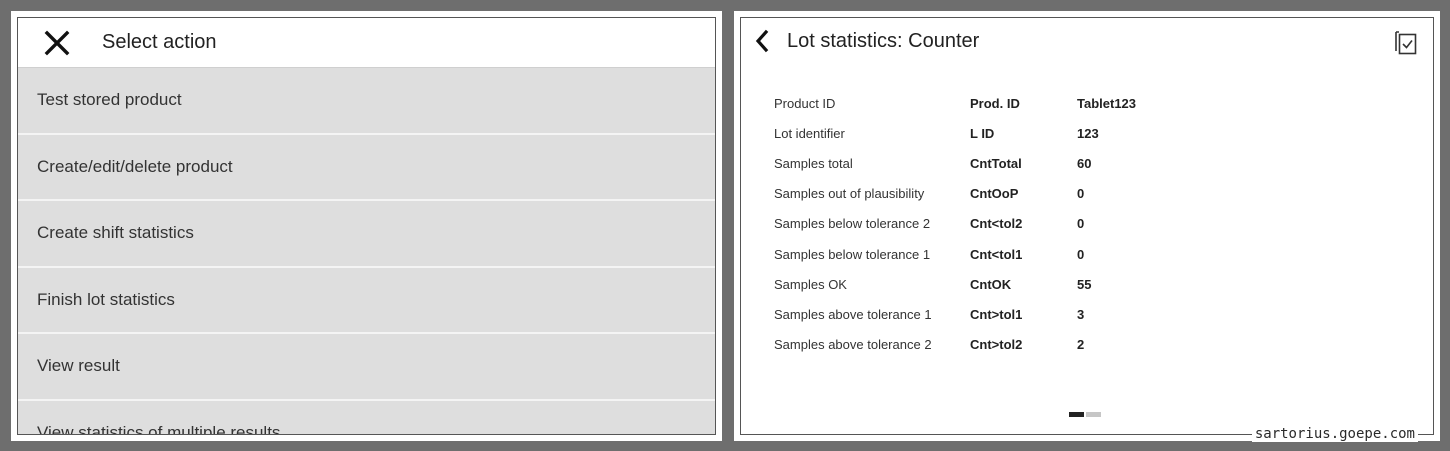 This screenshot has height=451, width=1450. I want to click on table-row: Samples below tolerance 1 Cnt<tol1 0, so click(955, 254).